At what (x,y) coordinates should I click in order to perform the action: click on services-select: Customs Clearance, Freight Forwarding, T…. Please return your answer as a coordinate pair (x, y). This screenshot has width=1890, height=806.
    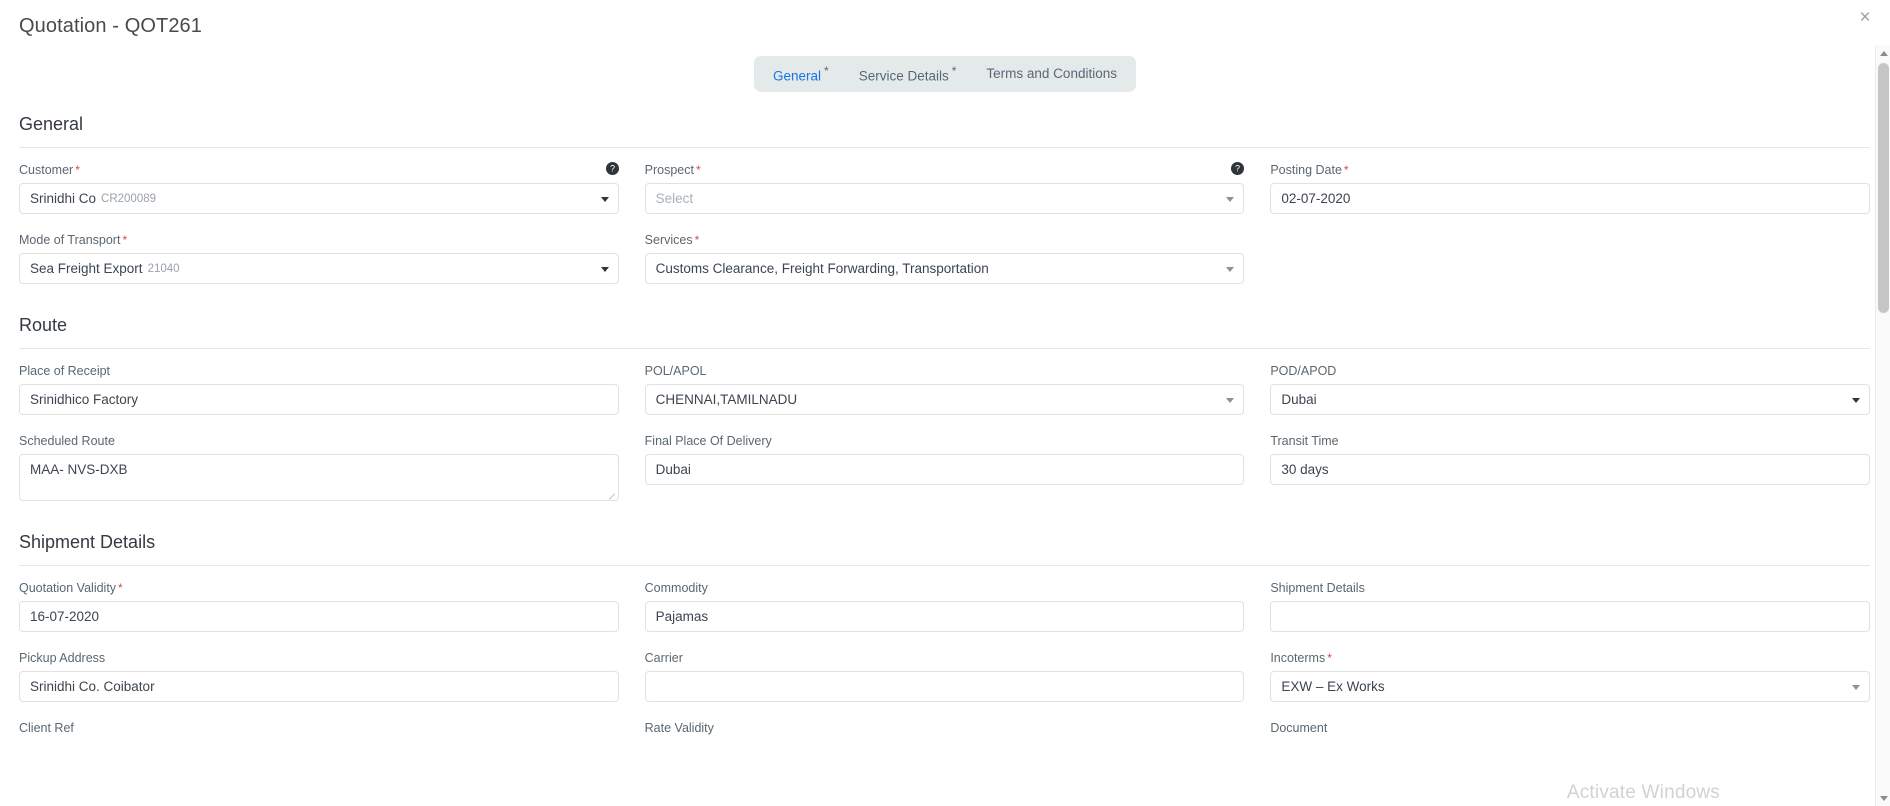
    Looking at the image, I should click on (944, 268).